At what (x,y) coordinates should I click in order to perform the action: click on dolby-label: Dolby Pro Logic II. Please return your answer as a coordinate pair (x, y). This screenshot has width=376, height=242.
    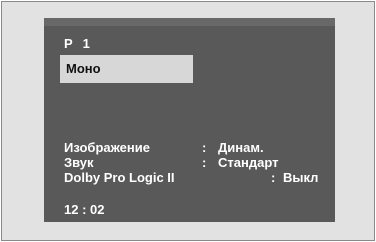
    Looking at the image, I should click on (119, 177).